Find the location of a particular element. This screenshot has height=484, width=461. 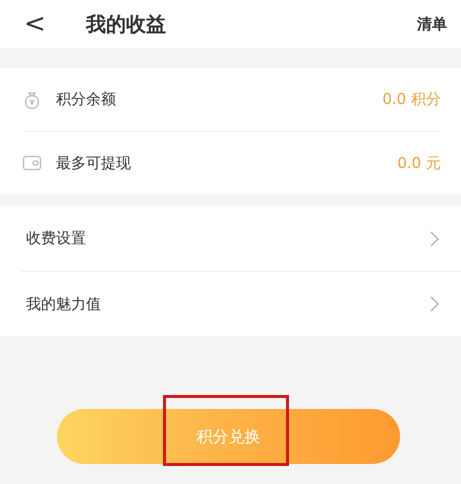

money-bag-icon is located at coordinates (32, 100).